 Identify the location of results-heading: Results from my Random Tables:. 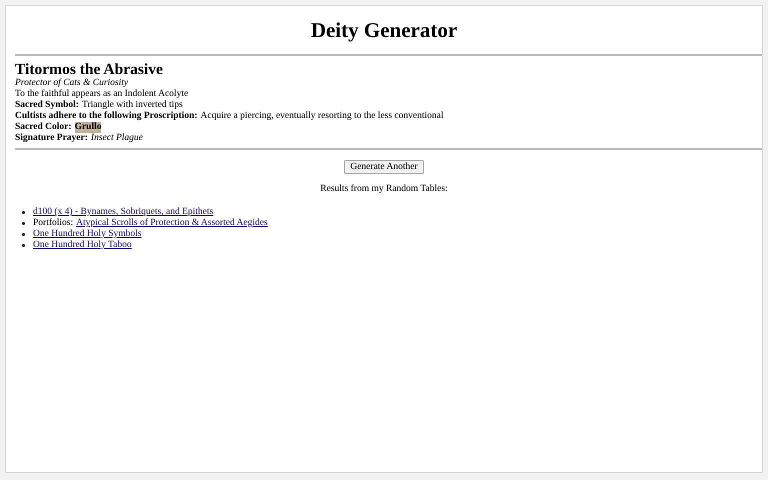
(384, 189).